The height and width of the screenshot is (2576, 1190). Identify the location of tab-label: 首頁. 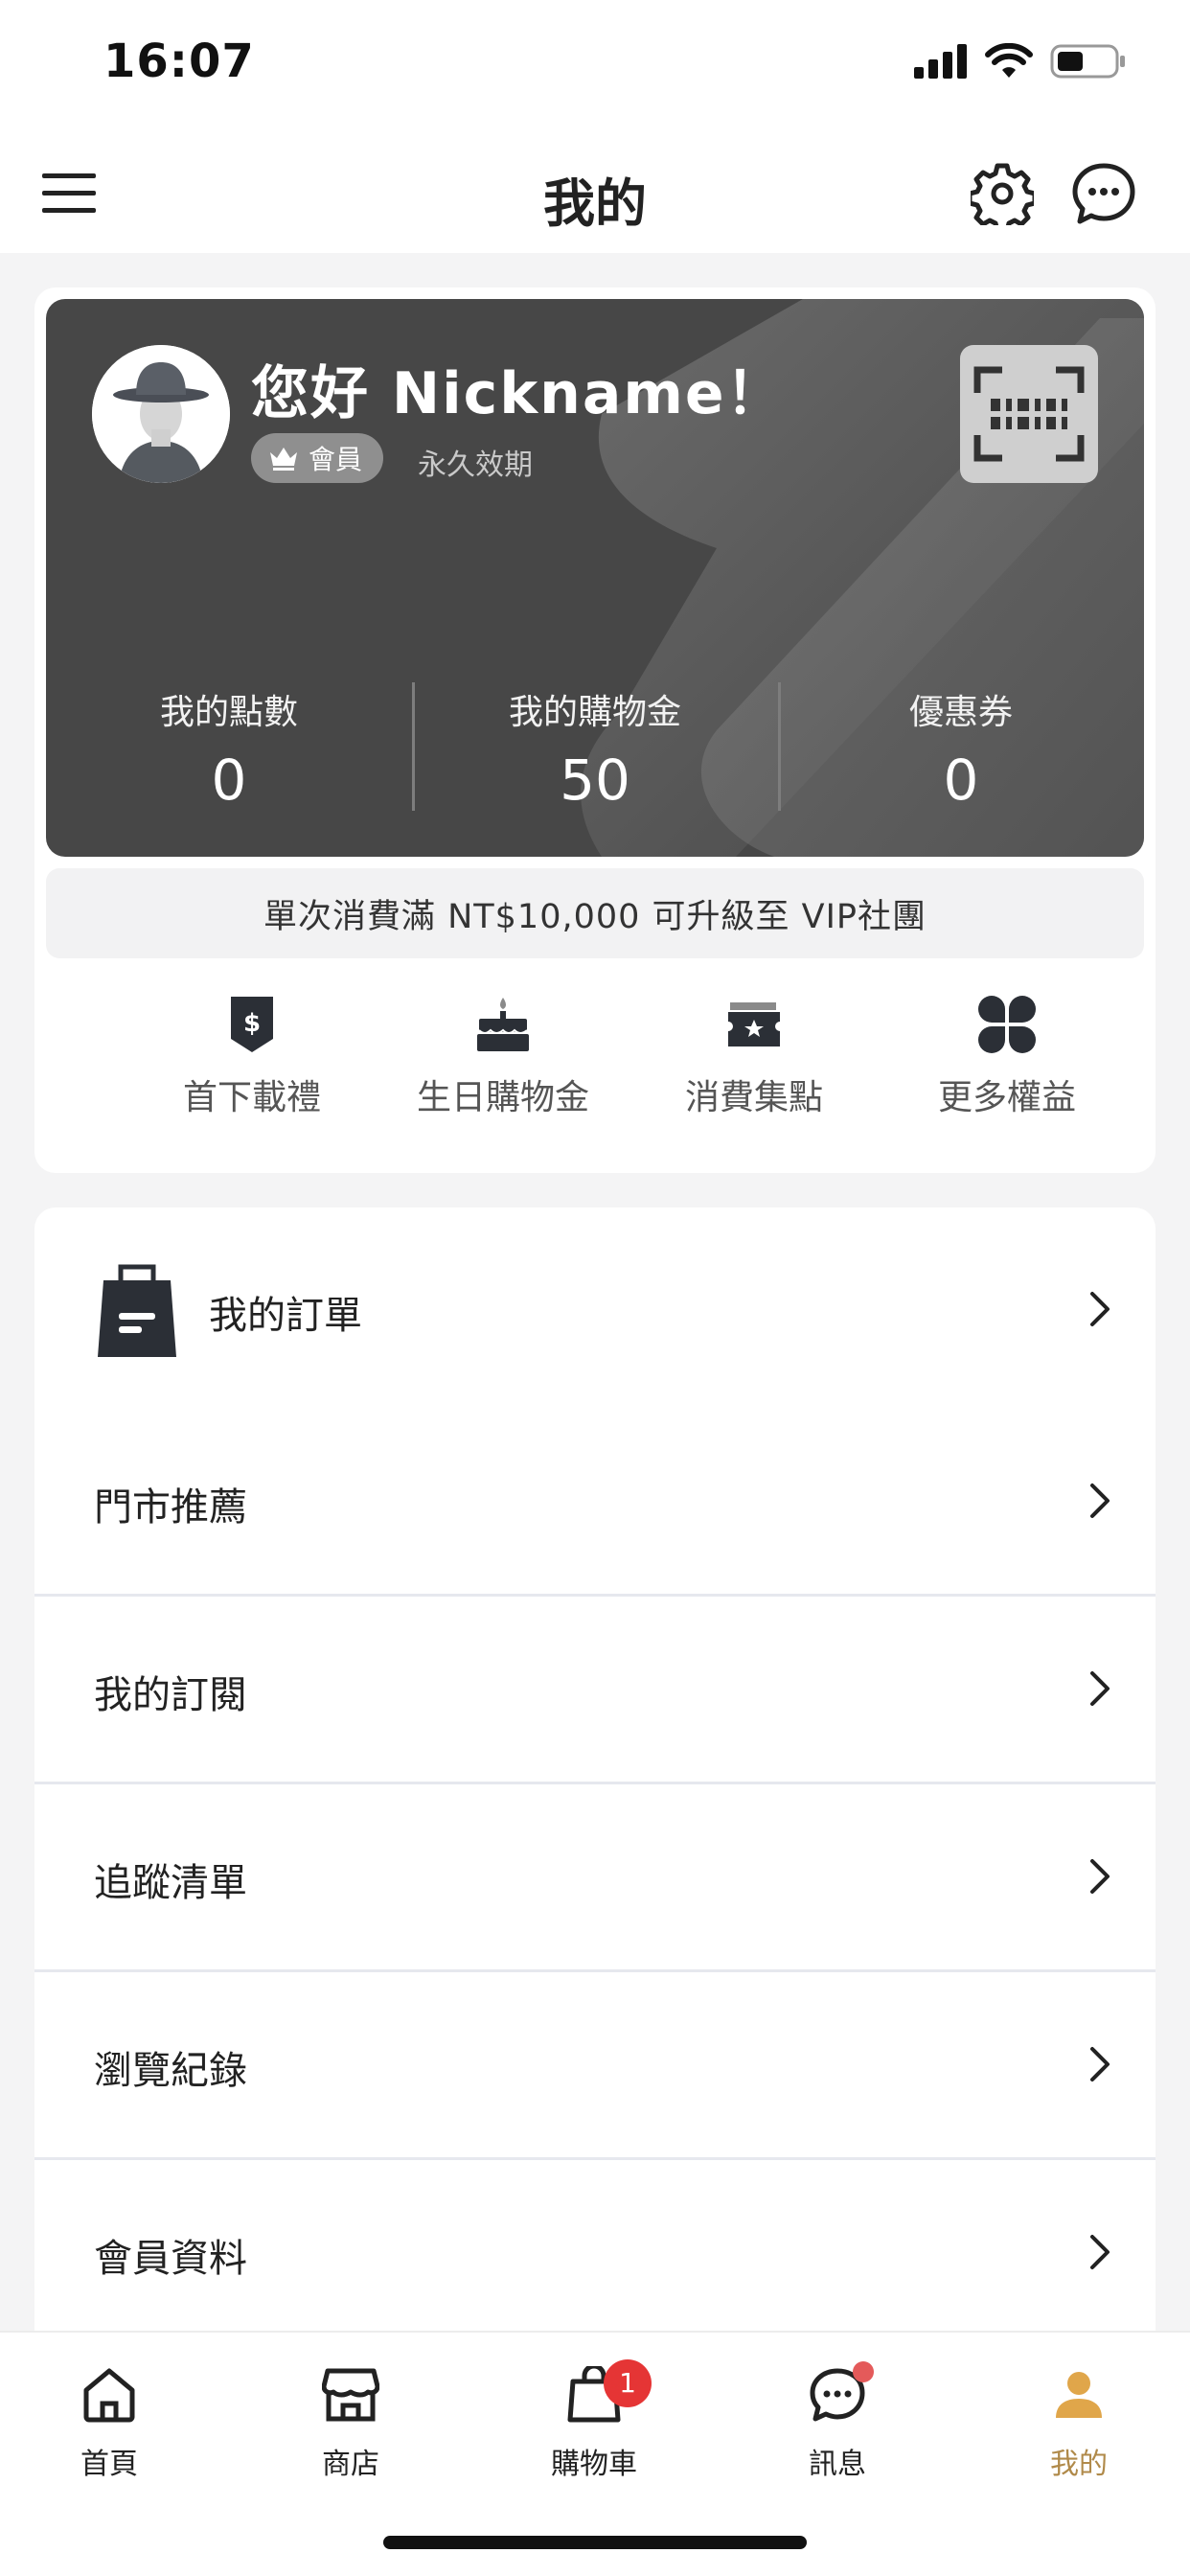
(109, 2464).